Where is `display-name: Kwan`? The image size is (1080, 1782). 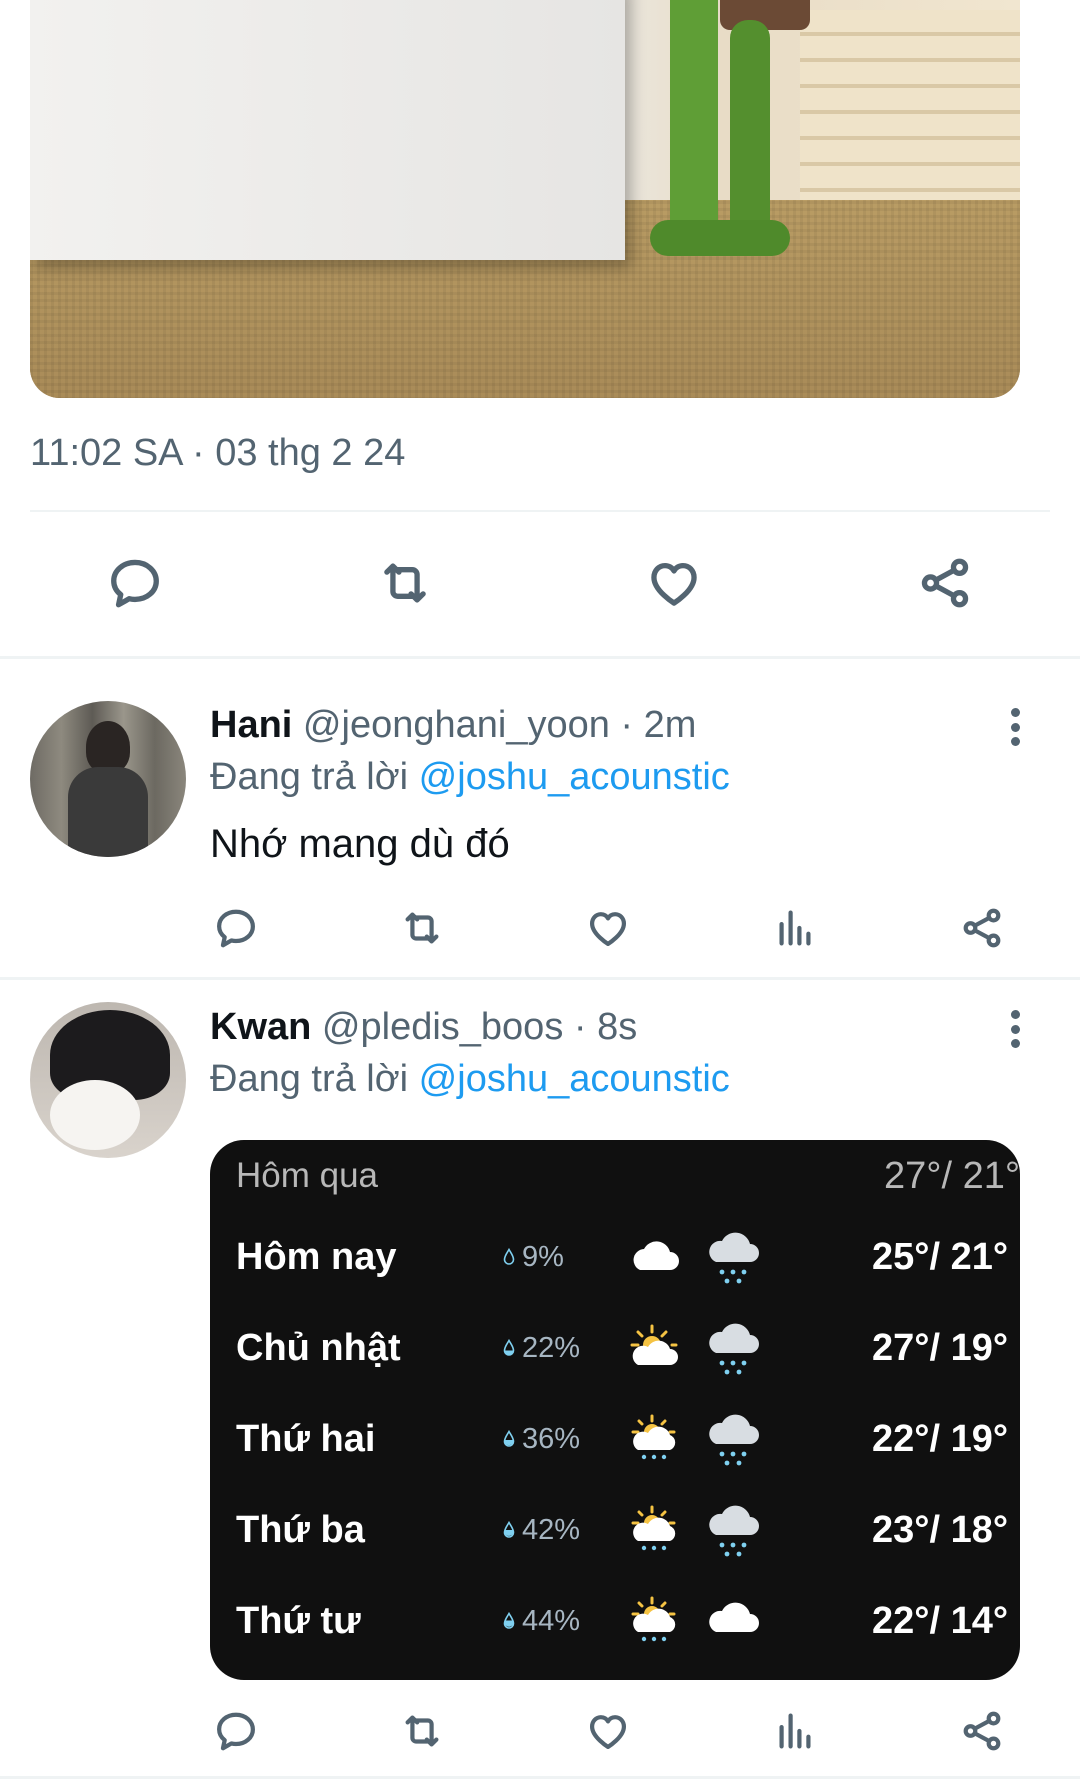
display-name: Kwan is located at coordinates (260, 1027).